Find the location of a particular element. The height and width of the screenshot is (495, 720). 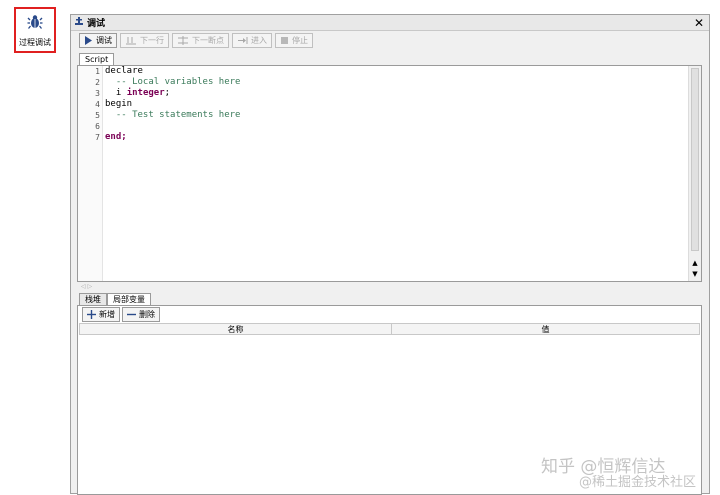

code-line: declare is located at coordinates (124, 71).